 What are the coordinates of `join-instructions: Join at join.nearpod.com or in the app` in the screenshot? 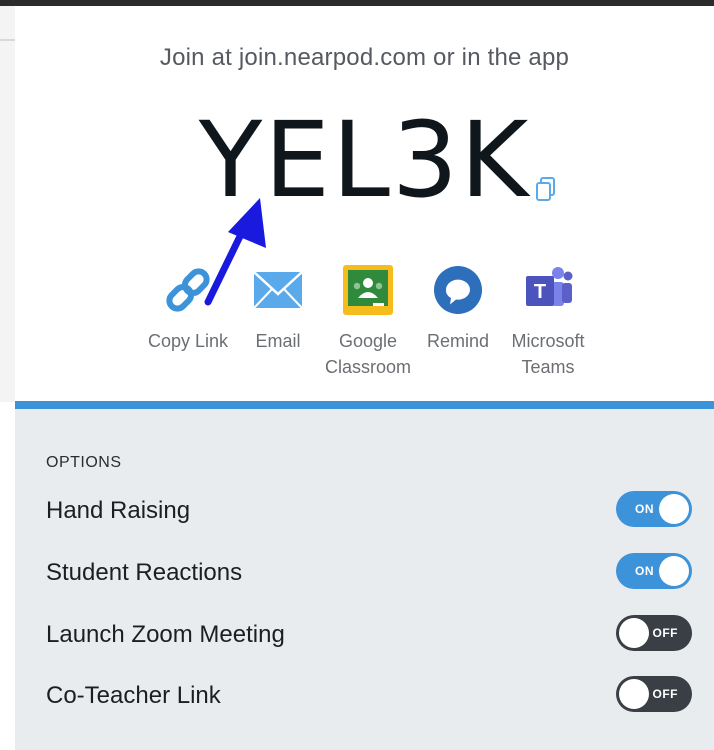 It's located at (364, 57).